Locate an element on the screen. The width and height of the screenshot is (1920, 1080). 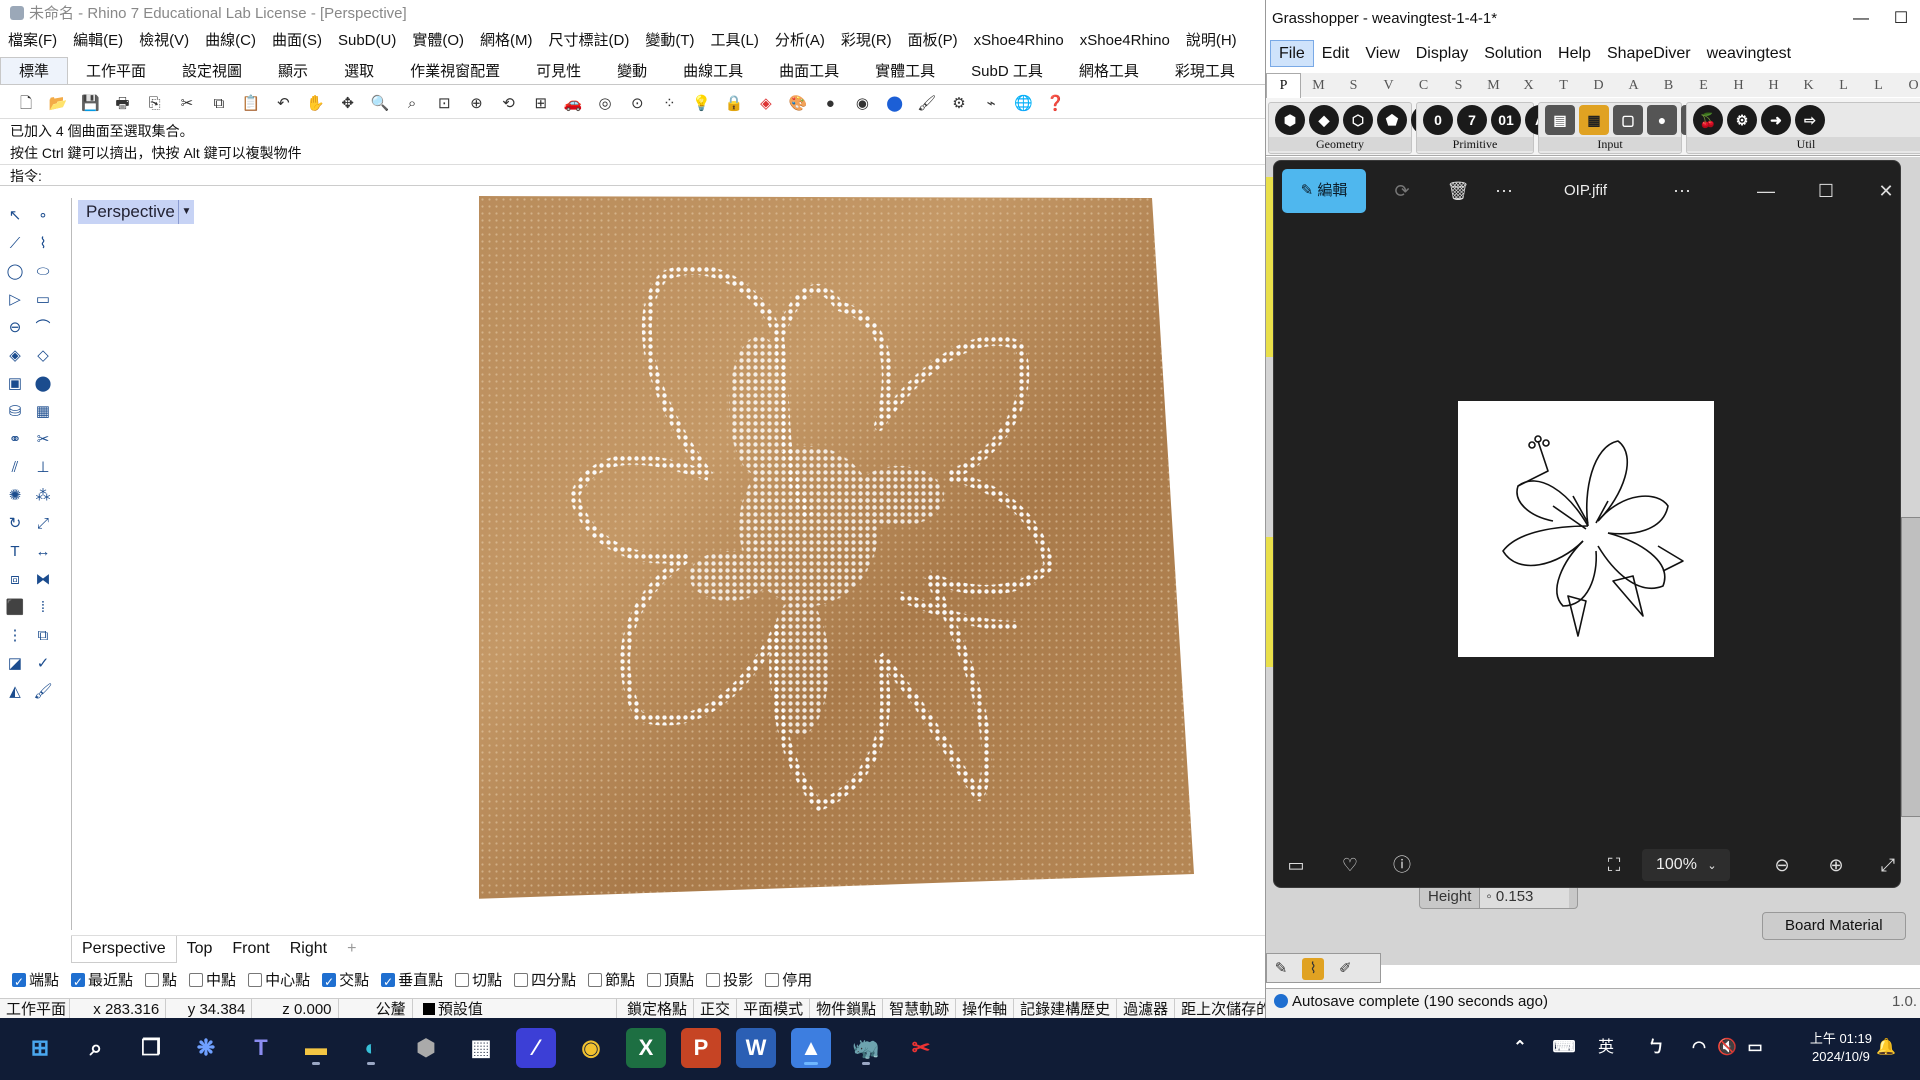
gh-component-tab: D is located at coordinates (1598, 86).